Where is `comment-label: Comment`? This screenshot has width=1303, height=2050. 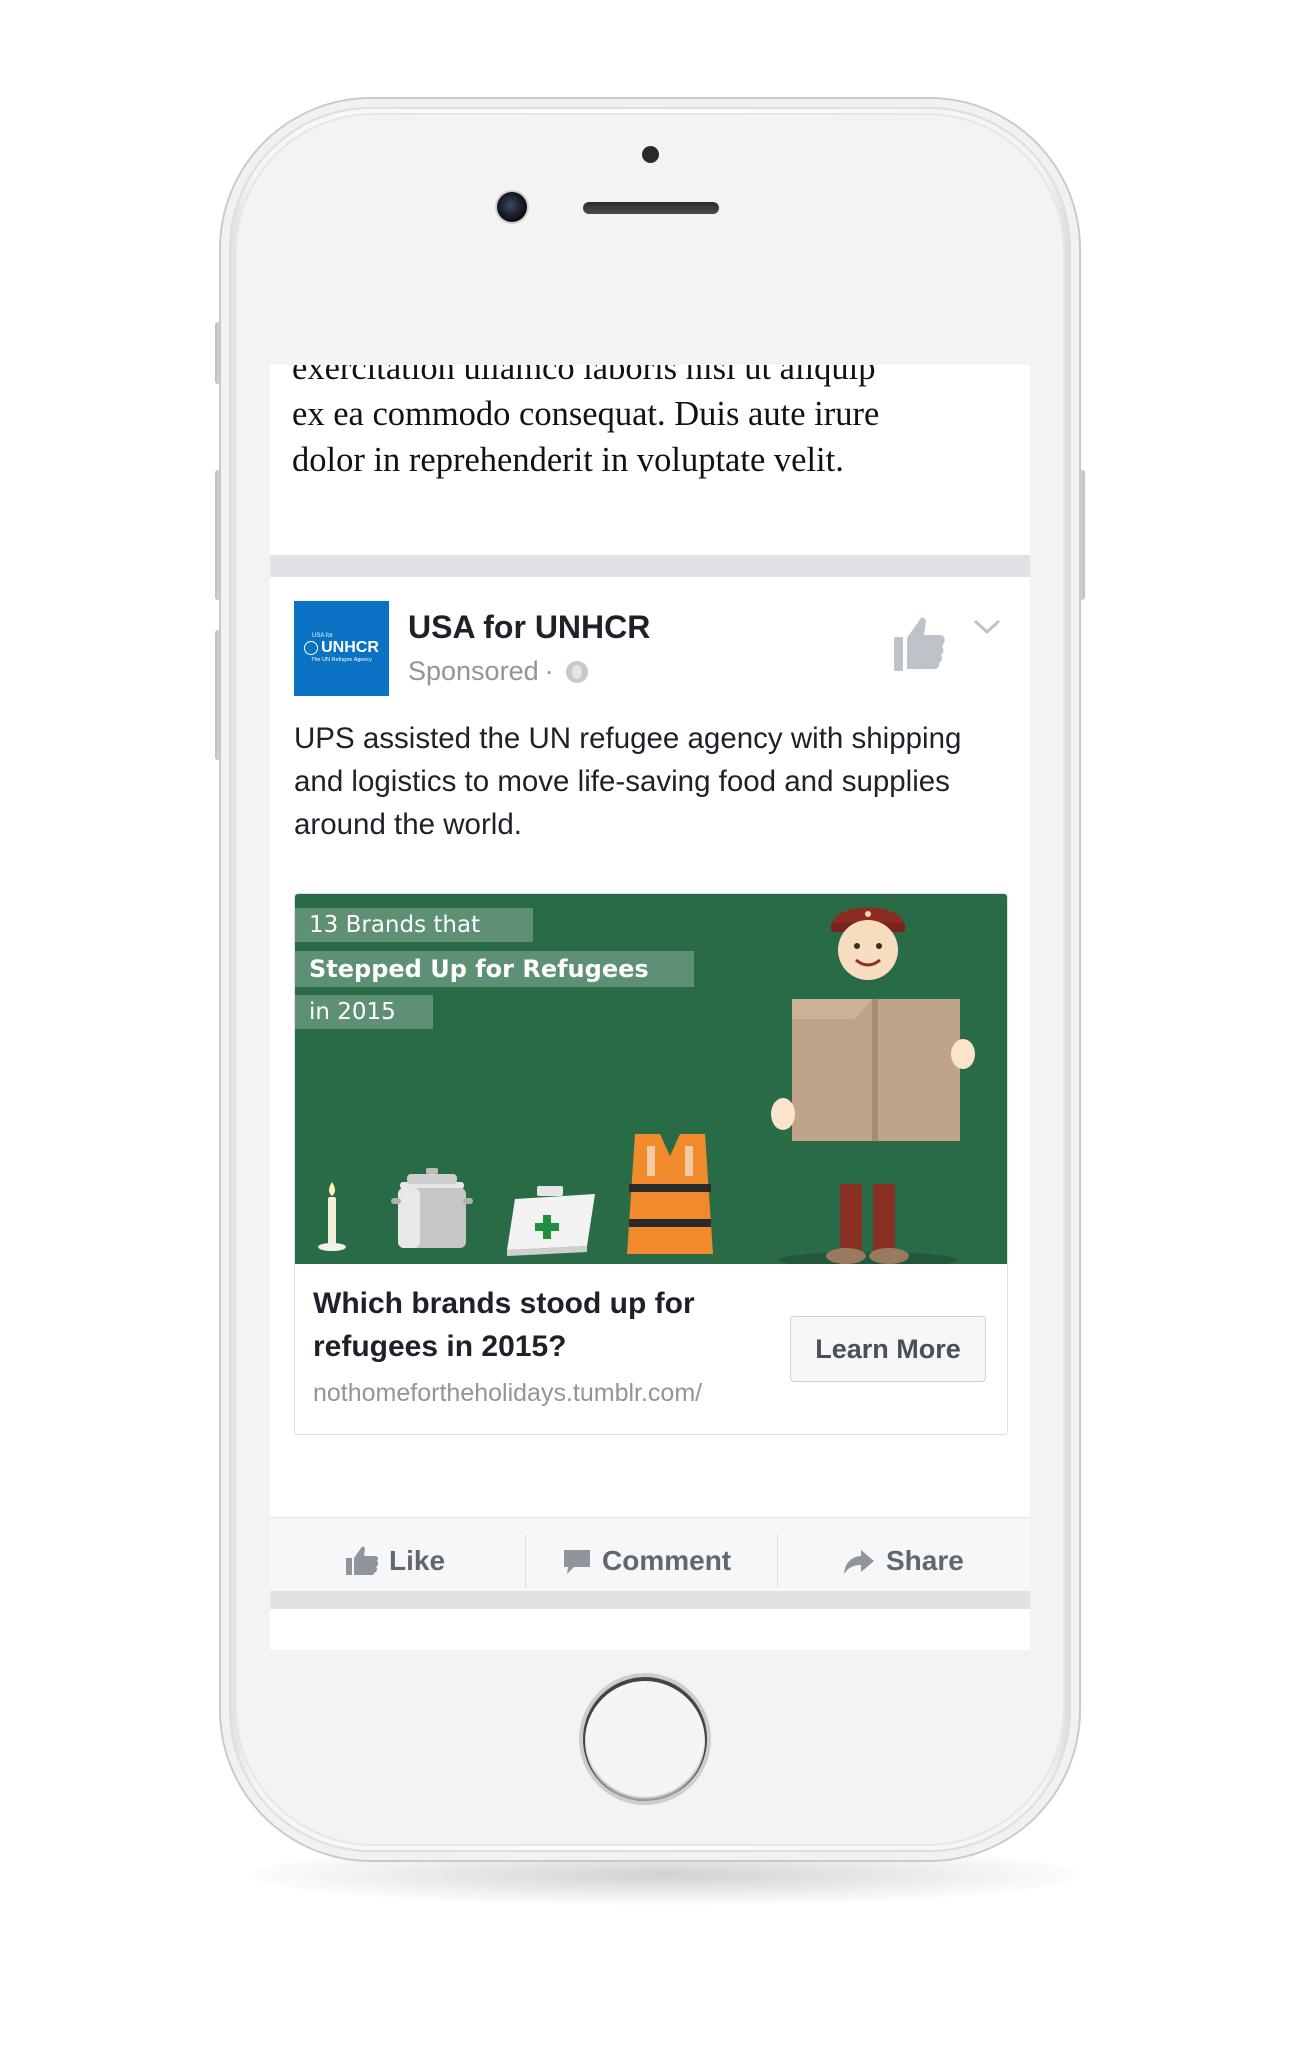 comment-label: Comment is located at coordinates (667, 1560).